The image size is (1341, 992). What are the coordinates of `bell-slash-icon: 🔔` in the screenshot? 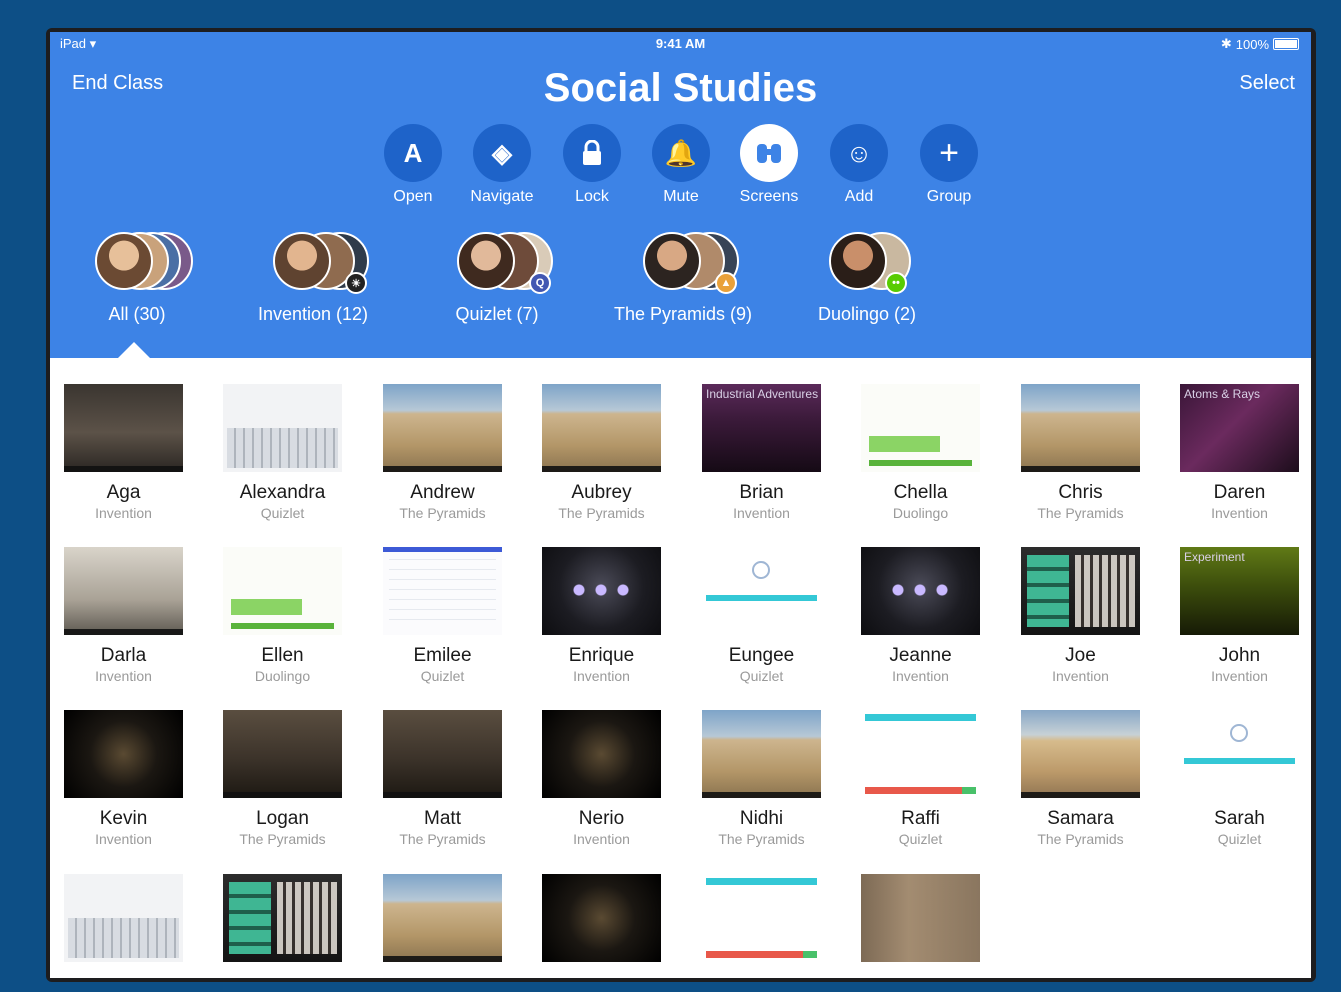 It's located at (681, 153).